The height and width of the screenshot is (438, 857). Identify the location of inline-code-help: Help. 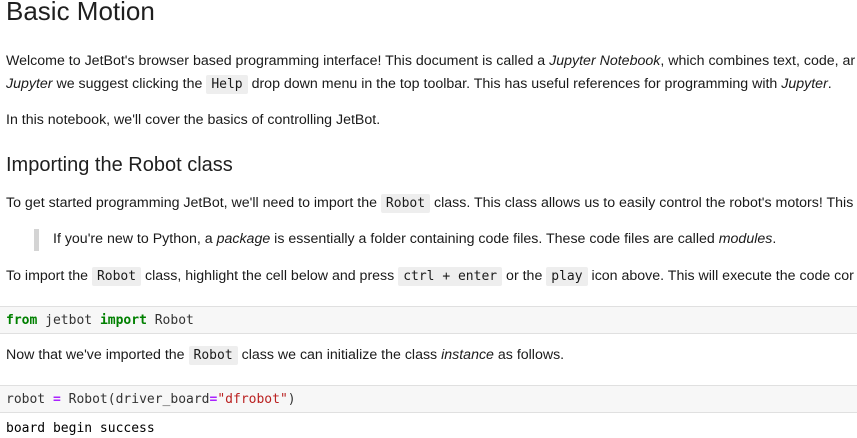
(227, 84).